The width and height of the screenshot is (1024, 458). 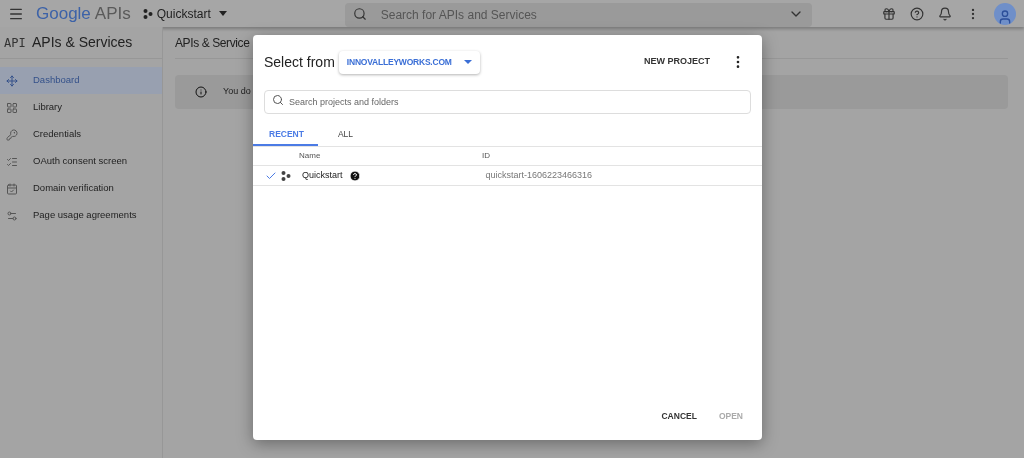 I want to click on gift-icon, so click(x=889, y=13).